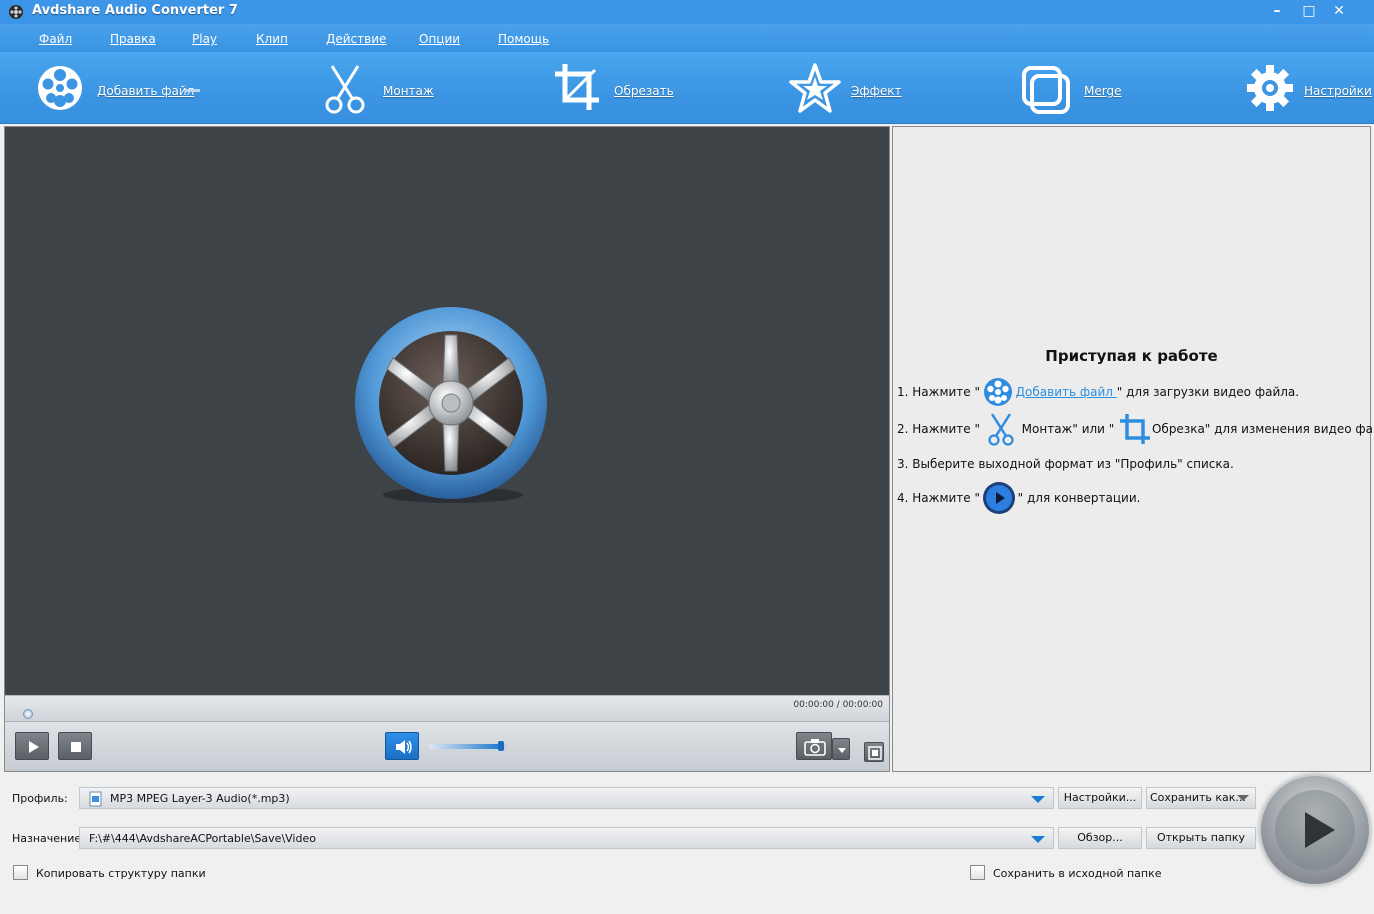  I want to click on converter-logo-icon, so click(451, 405).